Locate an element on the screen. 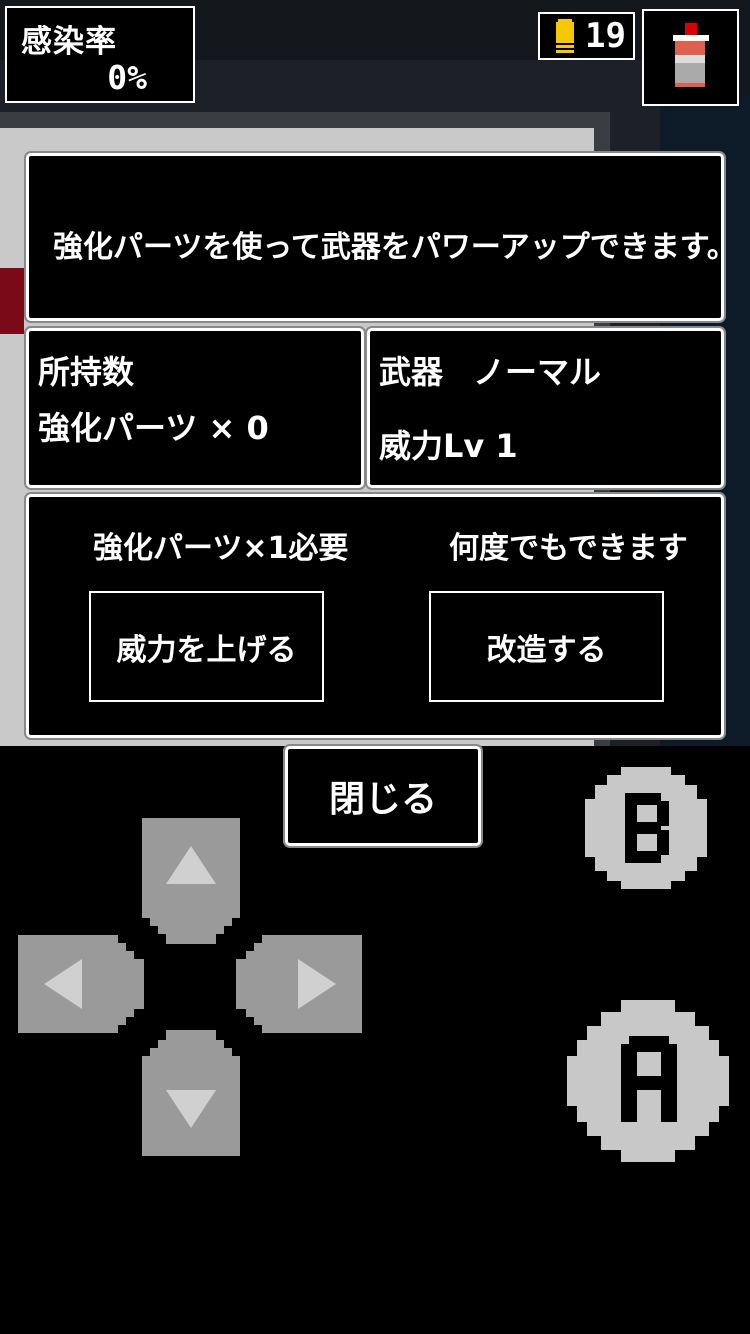 The width and height of the screenshot is (750, 1334). power-requirement-text: 強化パーツ×1必要 is located at coordinates (221, 548).